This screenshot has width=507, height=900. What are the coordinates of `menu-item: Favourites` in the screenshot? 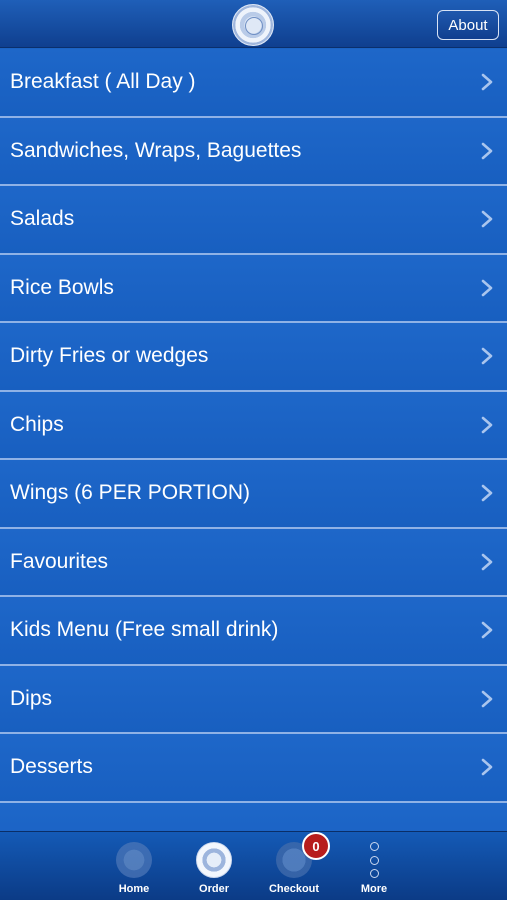 It's located at (253, 562).